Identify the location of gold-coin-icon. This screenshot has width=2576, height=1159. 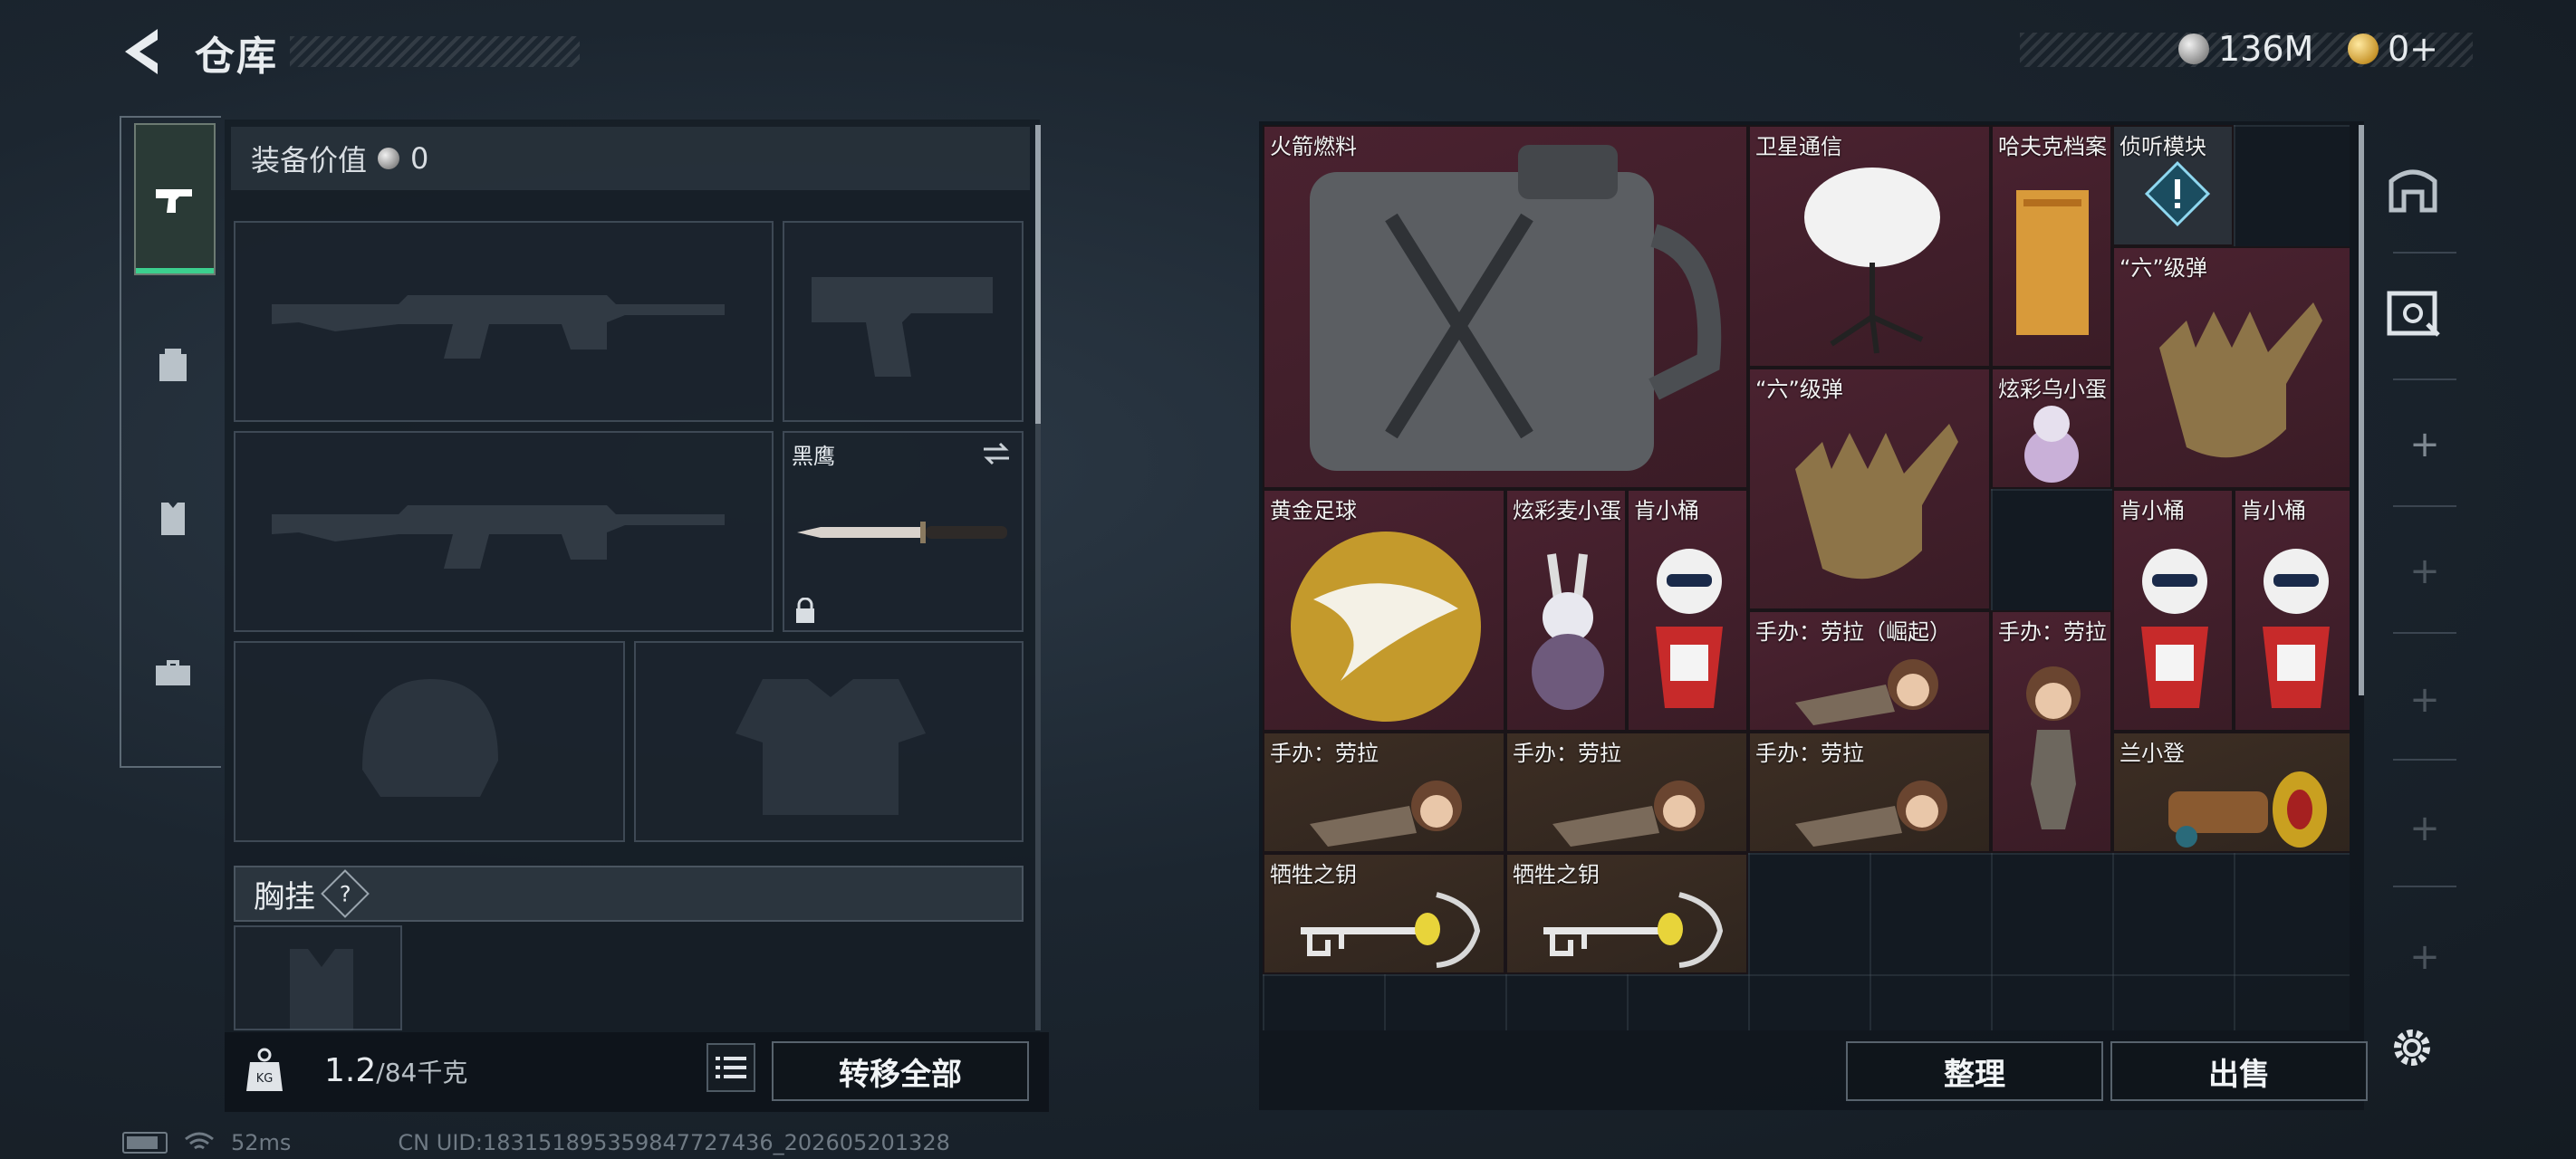
(2363, 49).